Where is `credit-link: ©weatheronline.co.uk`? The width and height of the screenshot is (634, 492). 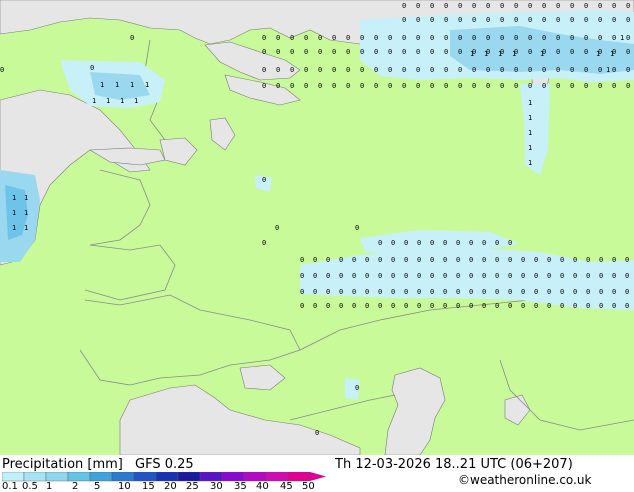 credit-link: ©weatheronline.co.uk is located at coordinates (524, 480).